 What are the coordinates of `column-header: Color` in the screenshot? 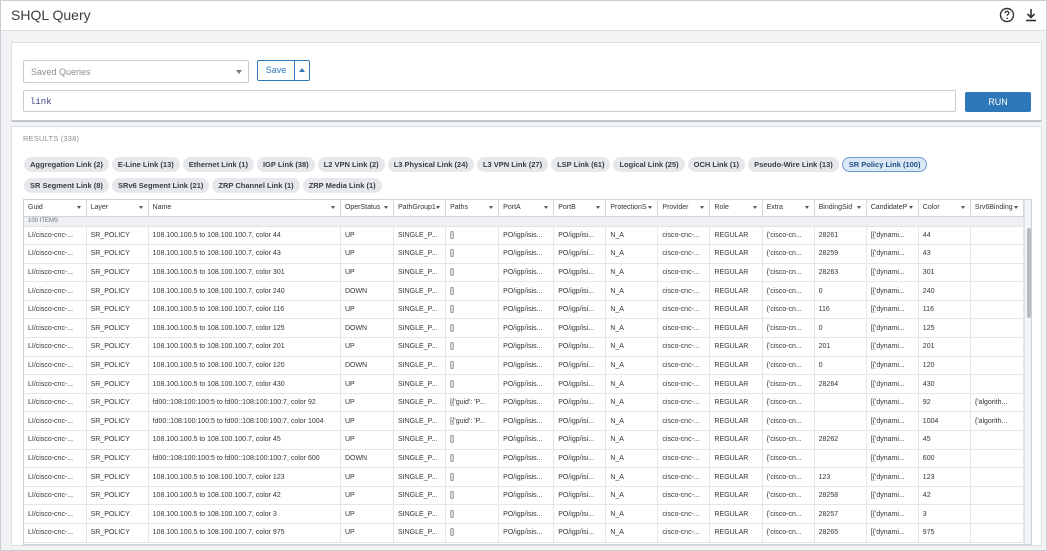 It's located at (944, 208).